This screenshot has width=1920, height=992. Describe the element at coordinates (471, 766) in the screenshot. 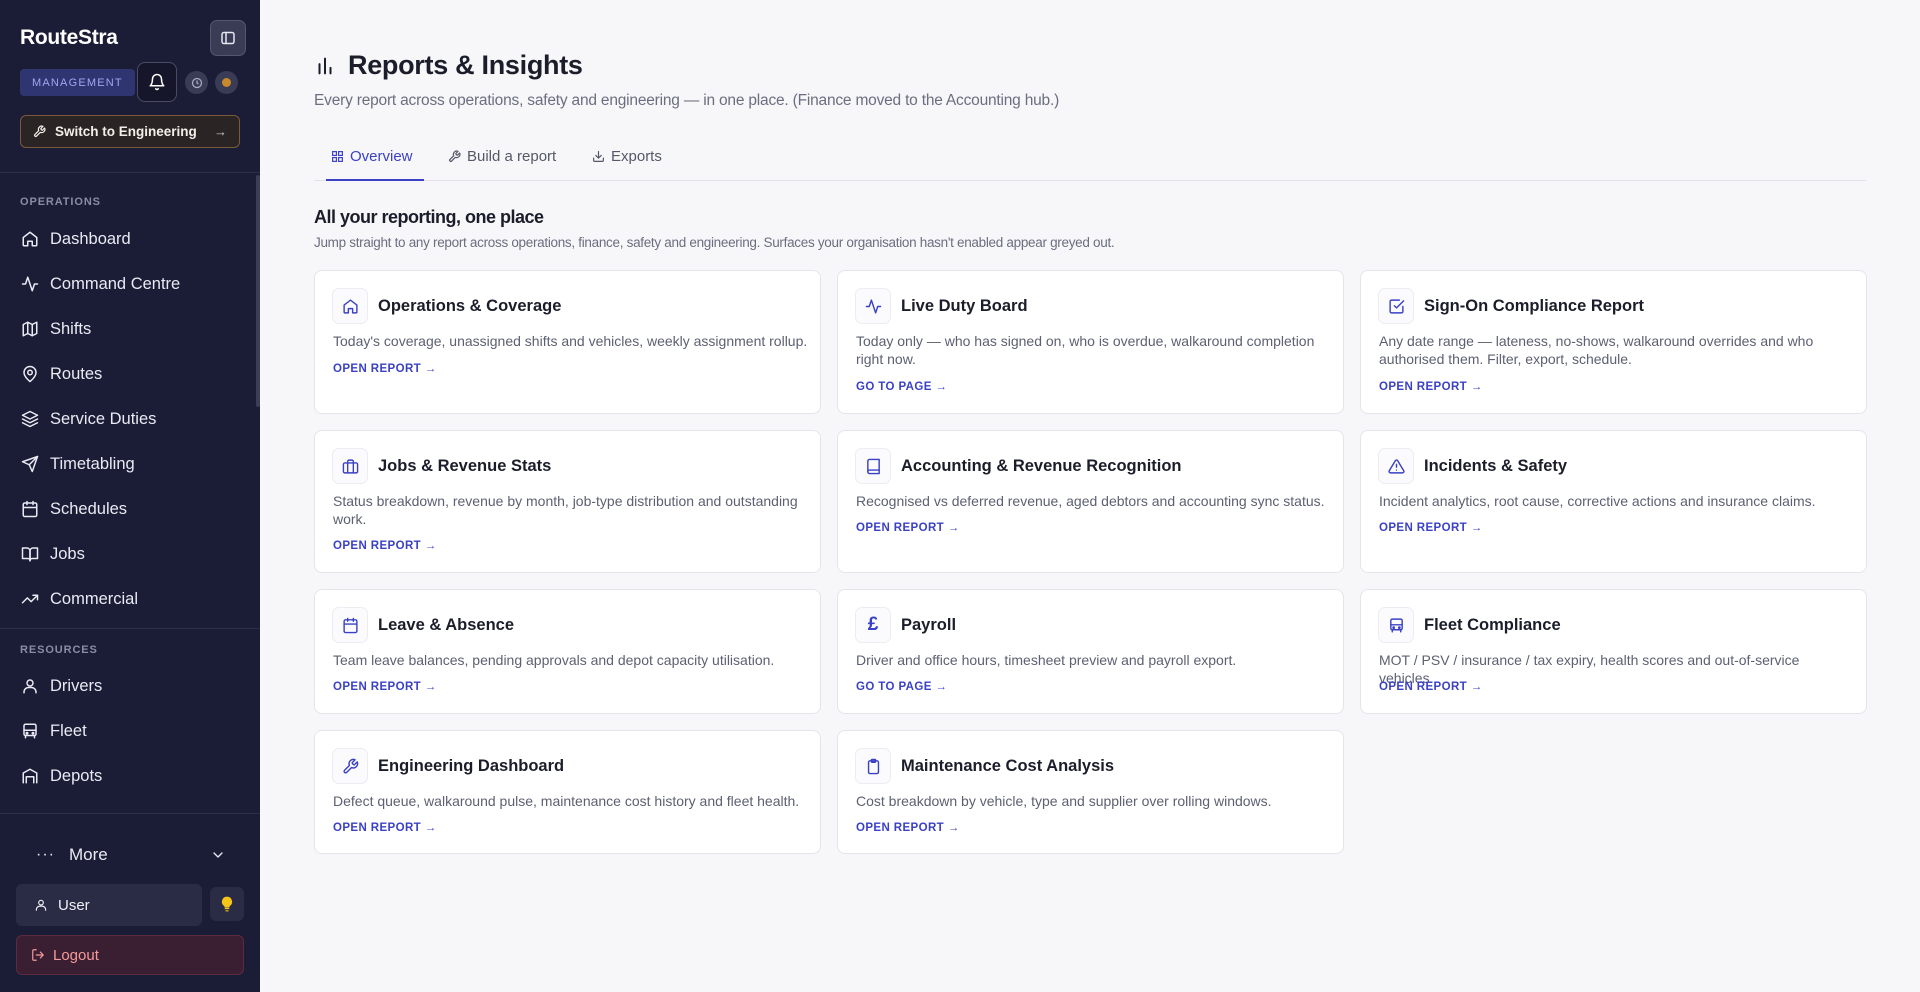

I see `card-title: Engineering Dashboard` at that location.